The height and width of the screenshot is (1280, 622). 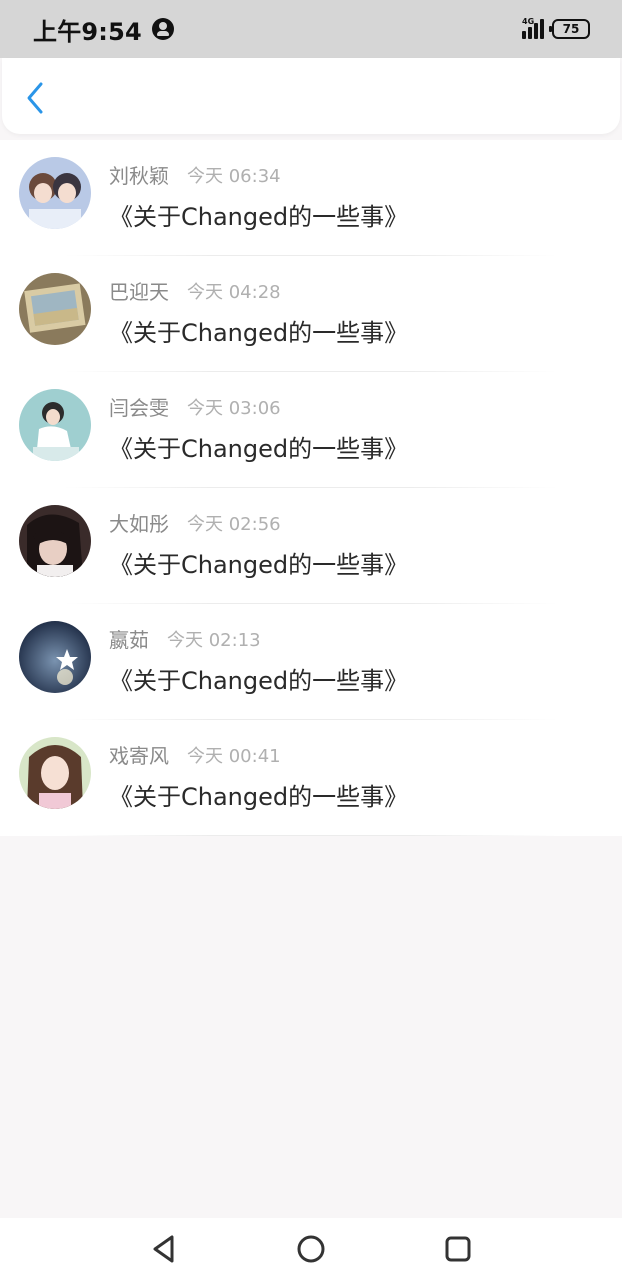 I want to click on triangle-back-icon, so click(x=163, y=1249).